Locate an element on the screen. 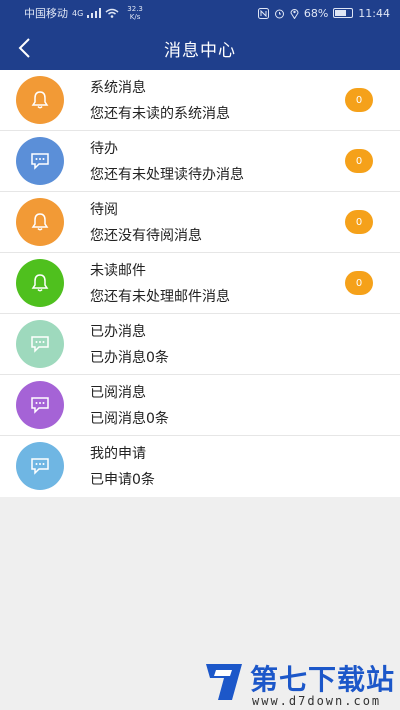 The image size is (400, 710). watermark-name: 第七下载站 is located at coordinates (323, 679).